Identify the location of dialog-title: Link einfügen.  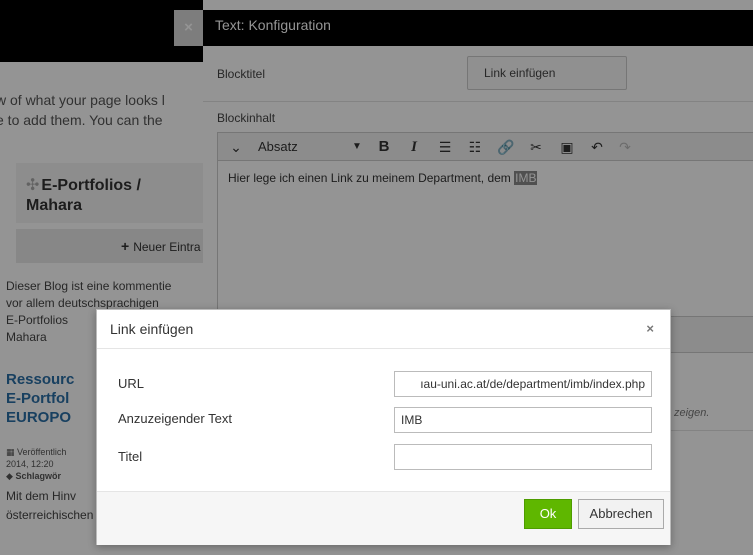
(152, 329).